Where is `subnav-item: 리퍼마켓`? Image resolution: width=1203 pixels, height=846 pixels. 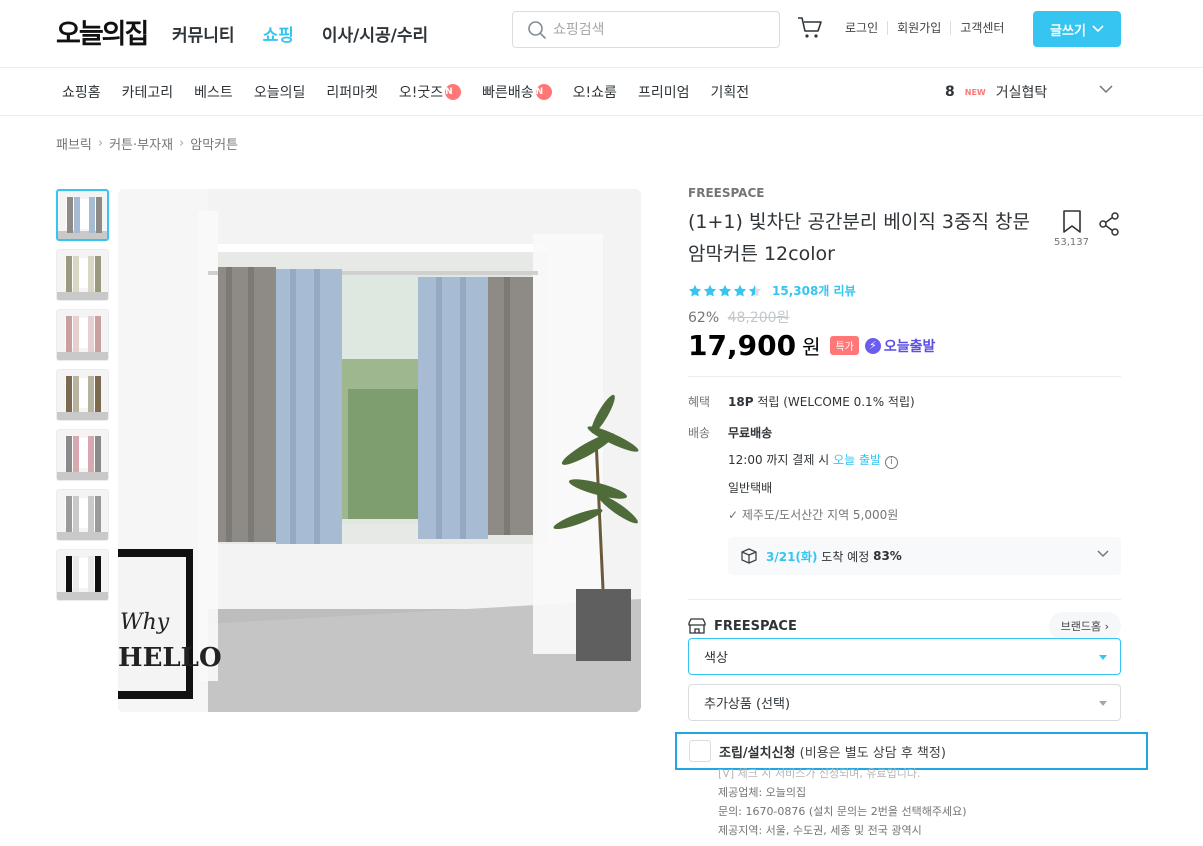
subnav-item: 리퍼마켓 is located at coordinates (352, 92).